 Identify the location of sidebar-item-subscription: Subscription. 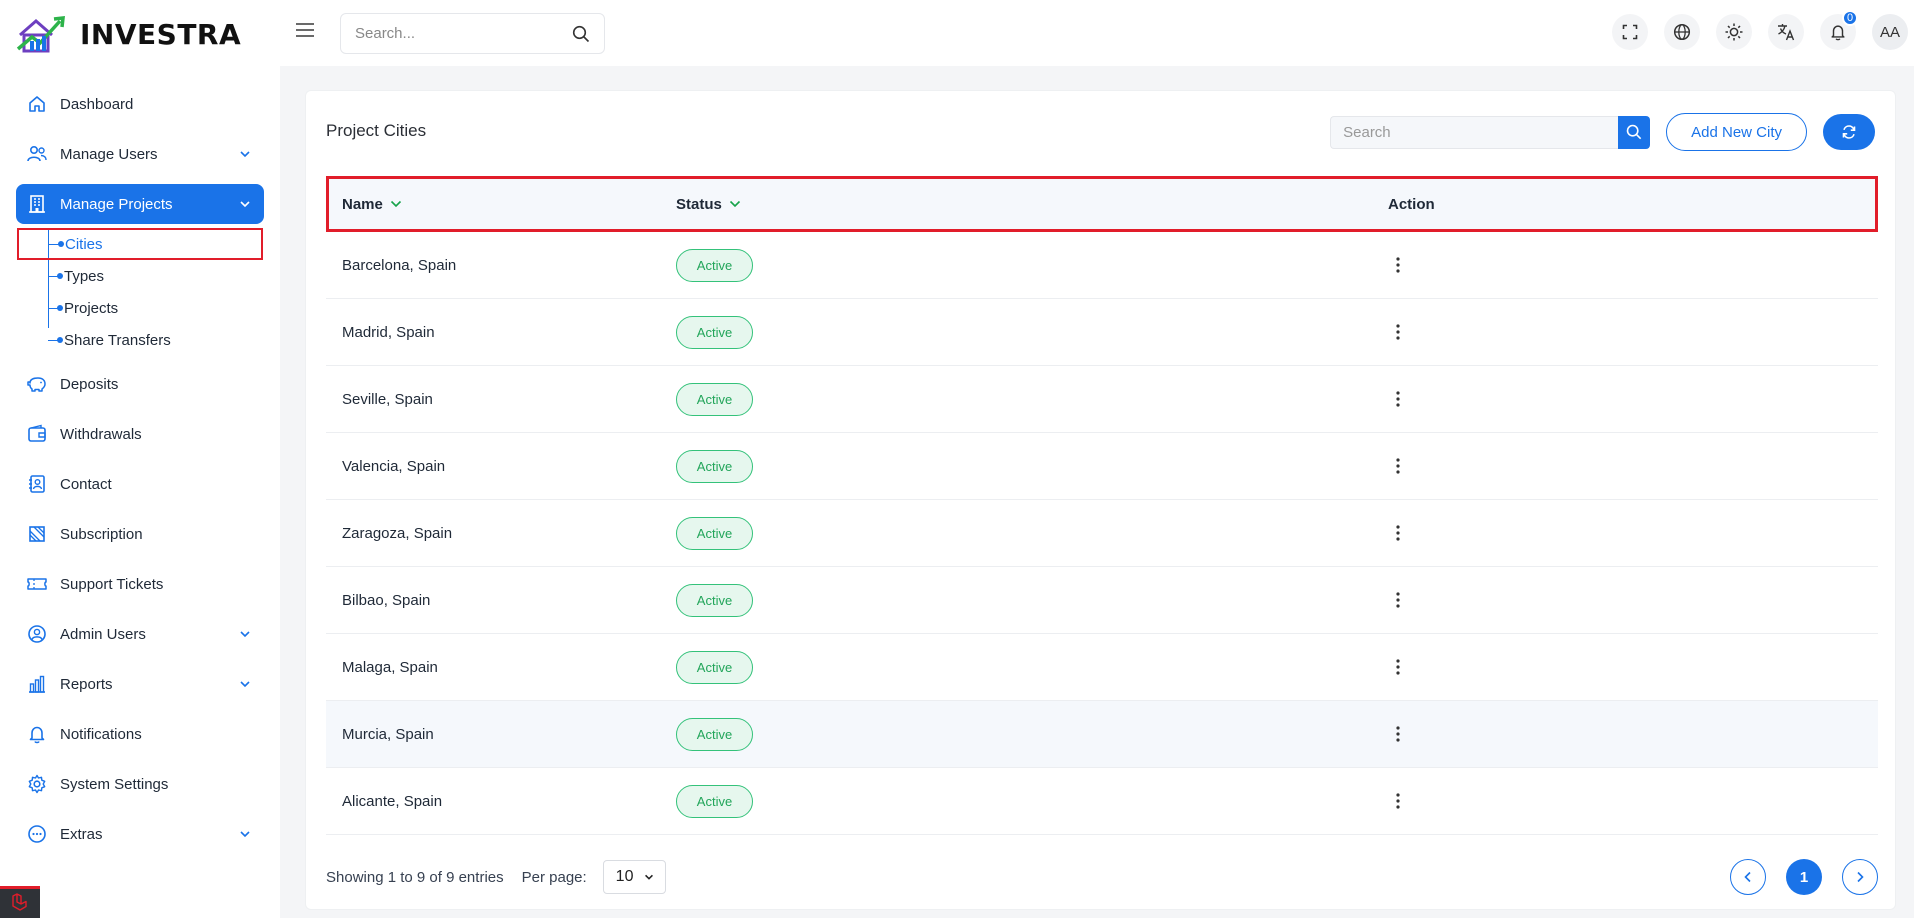
(140, 534).